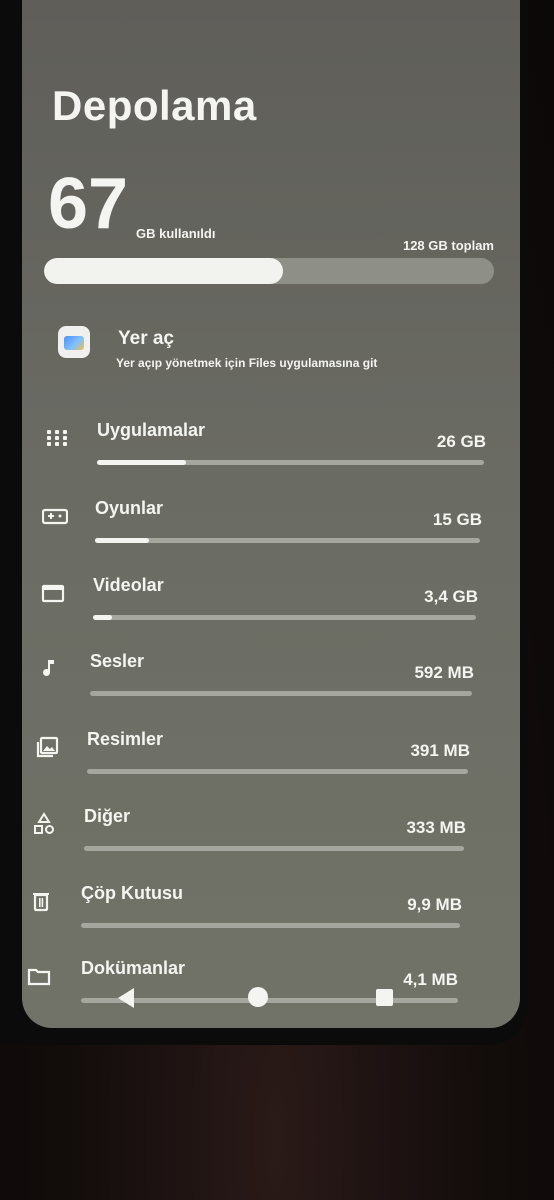  Describe the element at coordinates (41, 901) in the screenshot. I see `trash-icon` at that location.